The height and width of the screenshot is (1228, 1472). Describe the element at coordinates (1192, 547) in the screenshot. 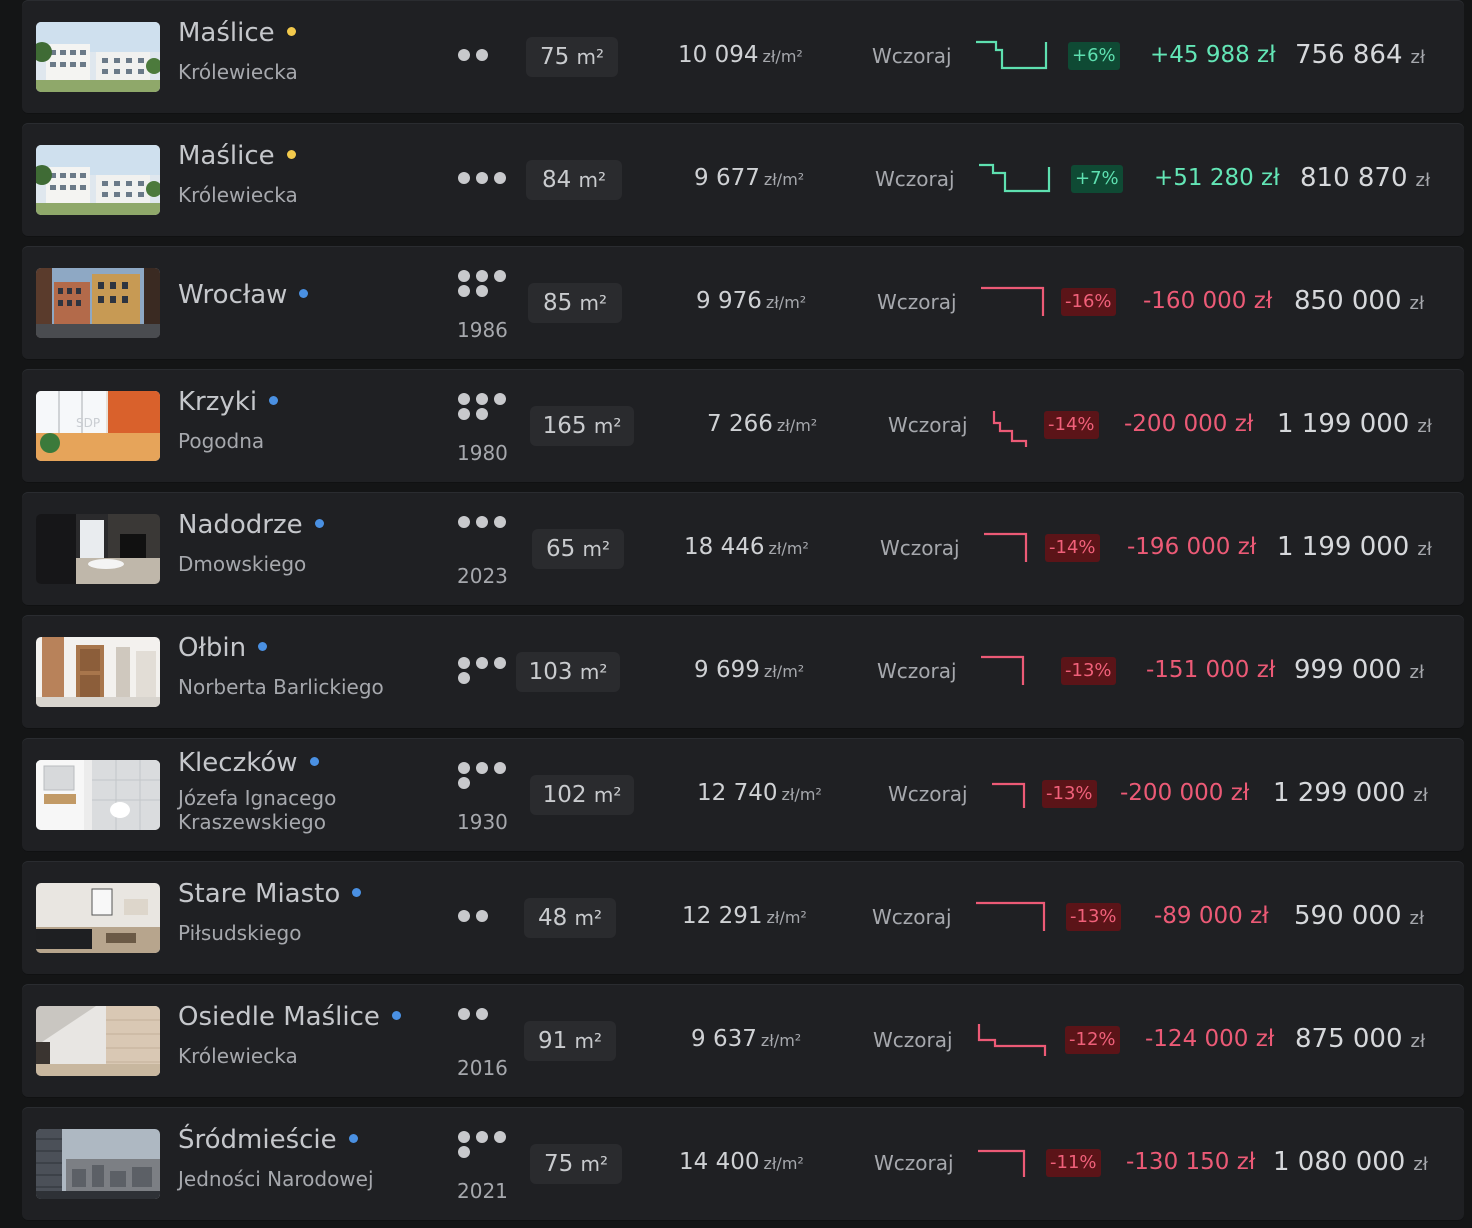

I see `price-change-amount: -196 000 zł` at that location.